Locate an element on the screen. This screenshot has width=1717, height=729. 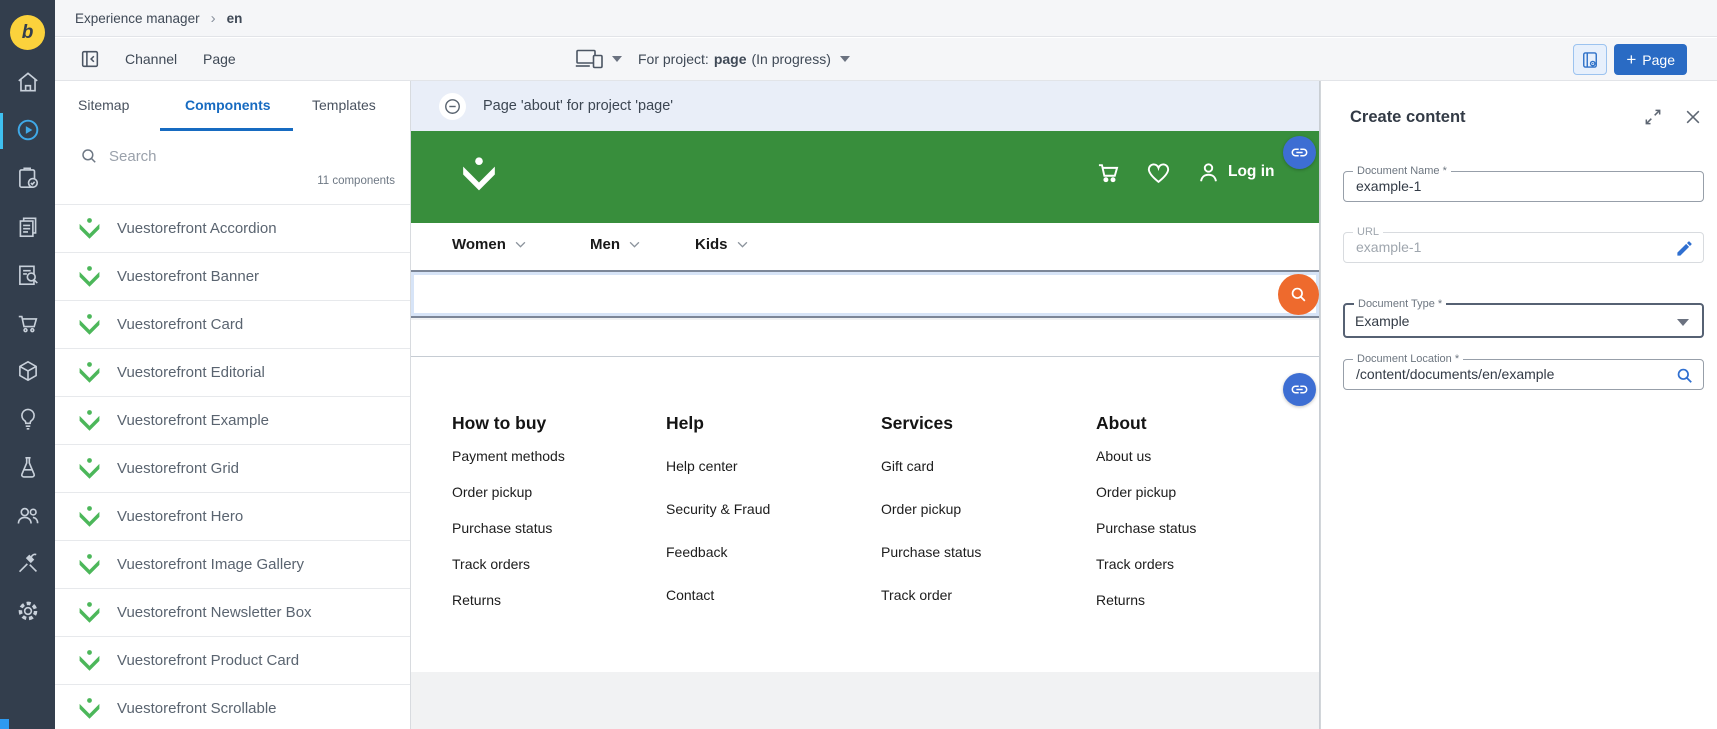
document-name-field: Document Name * is located at coordinates (1523, 183).